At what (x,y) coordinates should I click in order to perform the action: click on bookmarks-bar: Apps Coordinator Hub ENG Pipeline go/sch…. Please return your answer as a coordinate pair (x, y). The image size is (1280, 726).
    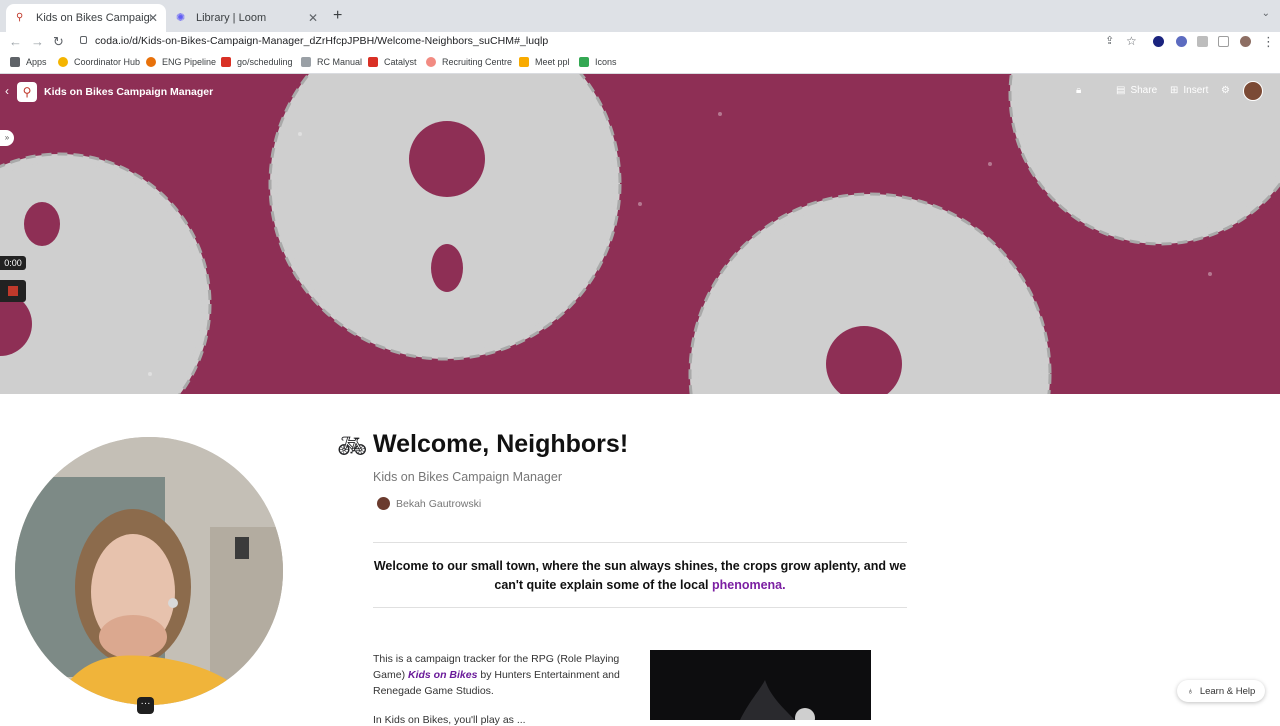
    Looking at the image, I should click on (640, 63).